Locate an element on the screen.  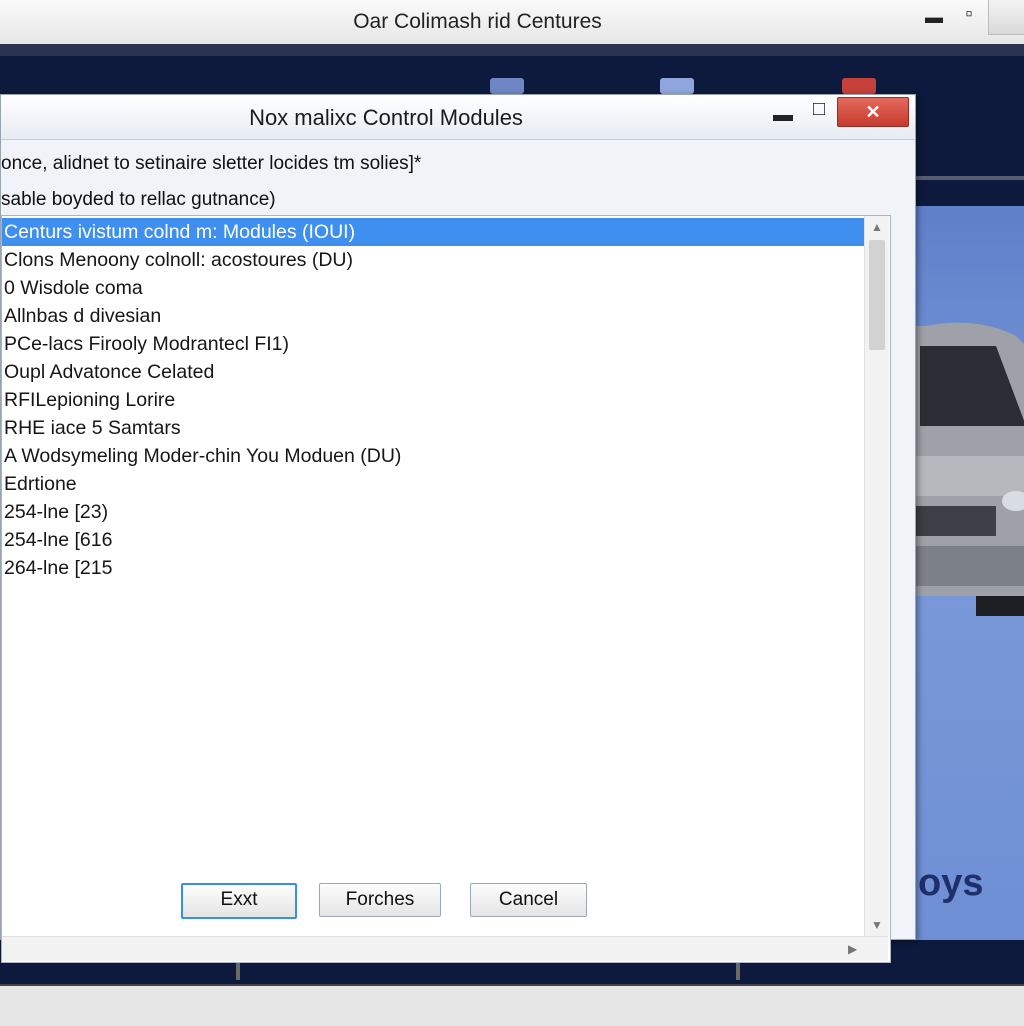
dialog-maximize-icon: □ is located at coordinates (819, 109).